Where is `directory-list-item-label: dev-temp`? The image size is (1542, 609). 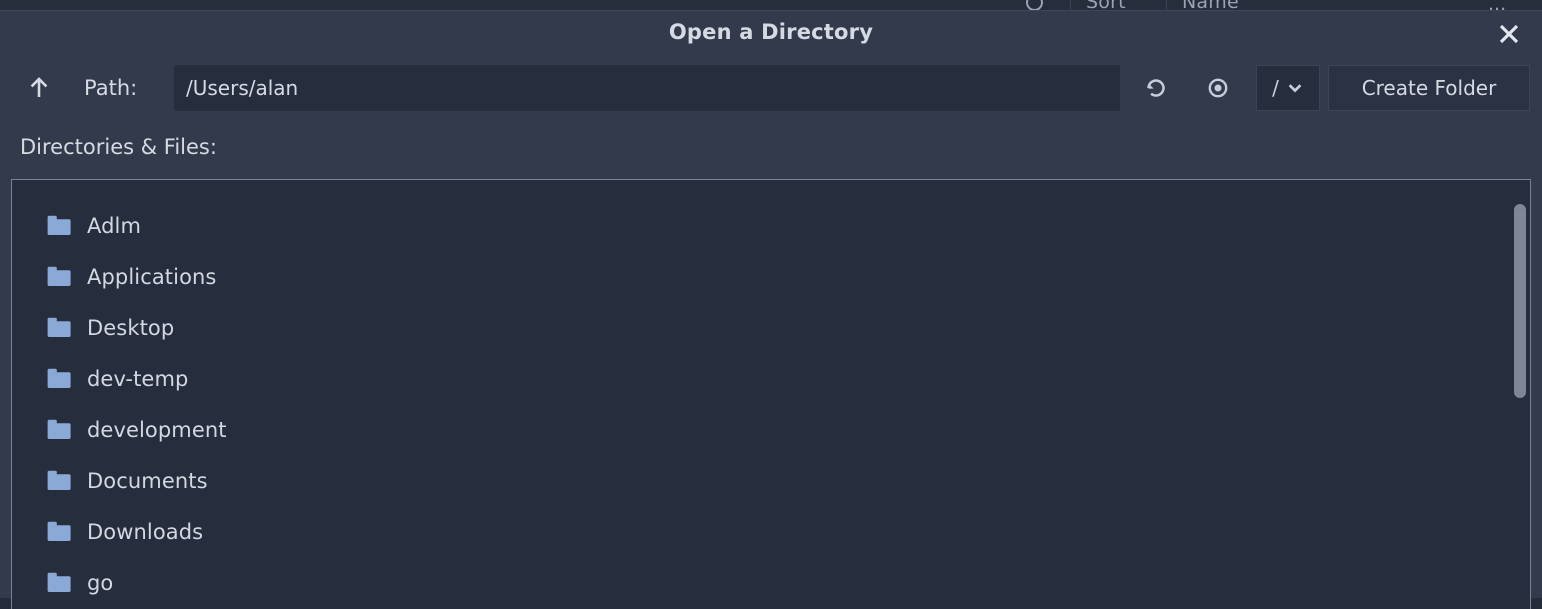 directory-list-item-label: dev-temp is located at coordinates (138, 378).